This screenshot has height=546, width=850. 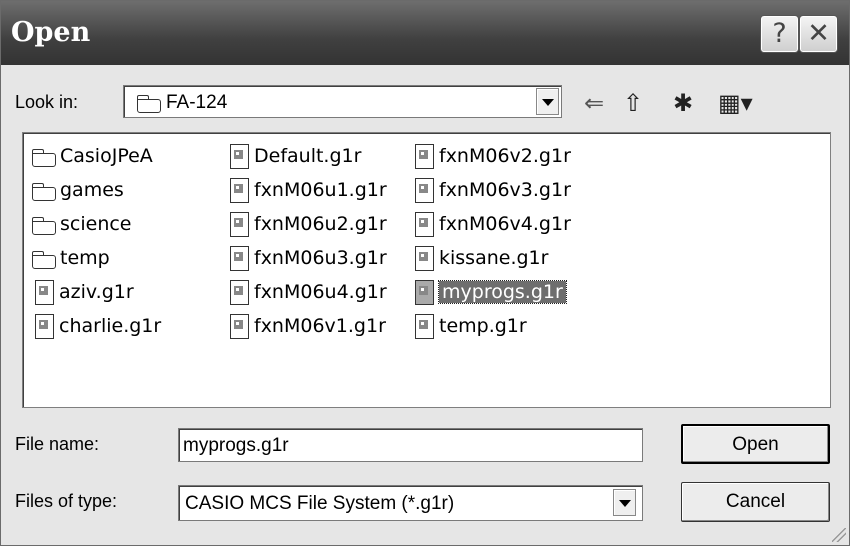 I want to click on title-bar: Open ? ✕, so click(x=425, y=33).